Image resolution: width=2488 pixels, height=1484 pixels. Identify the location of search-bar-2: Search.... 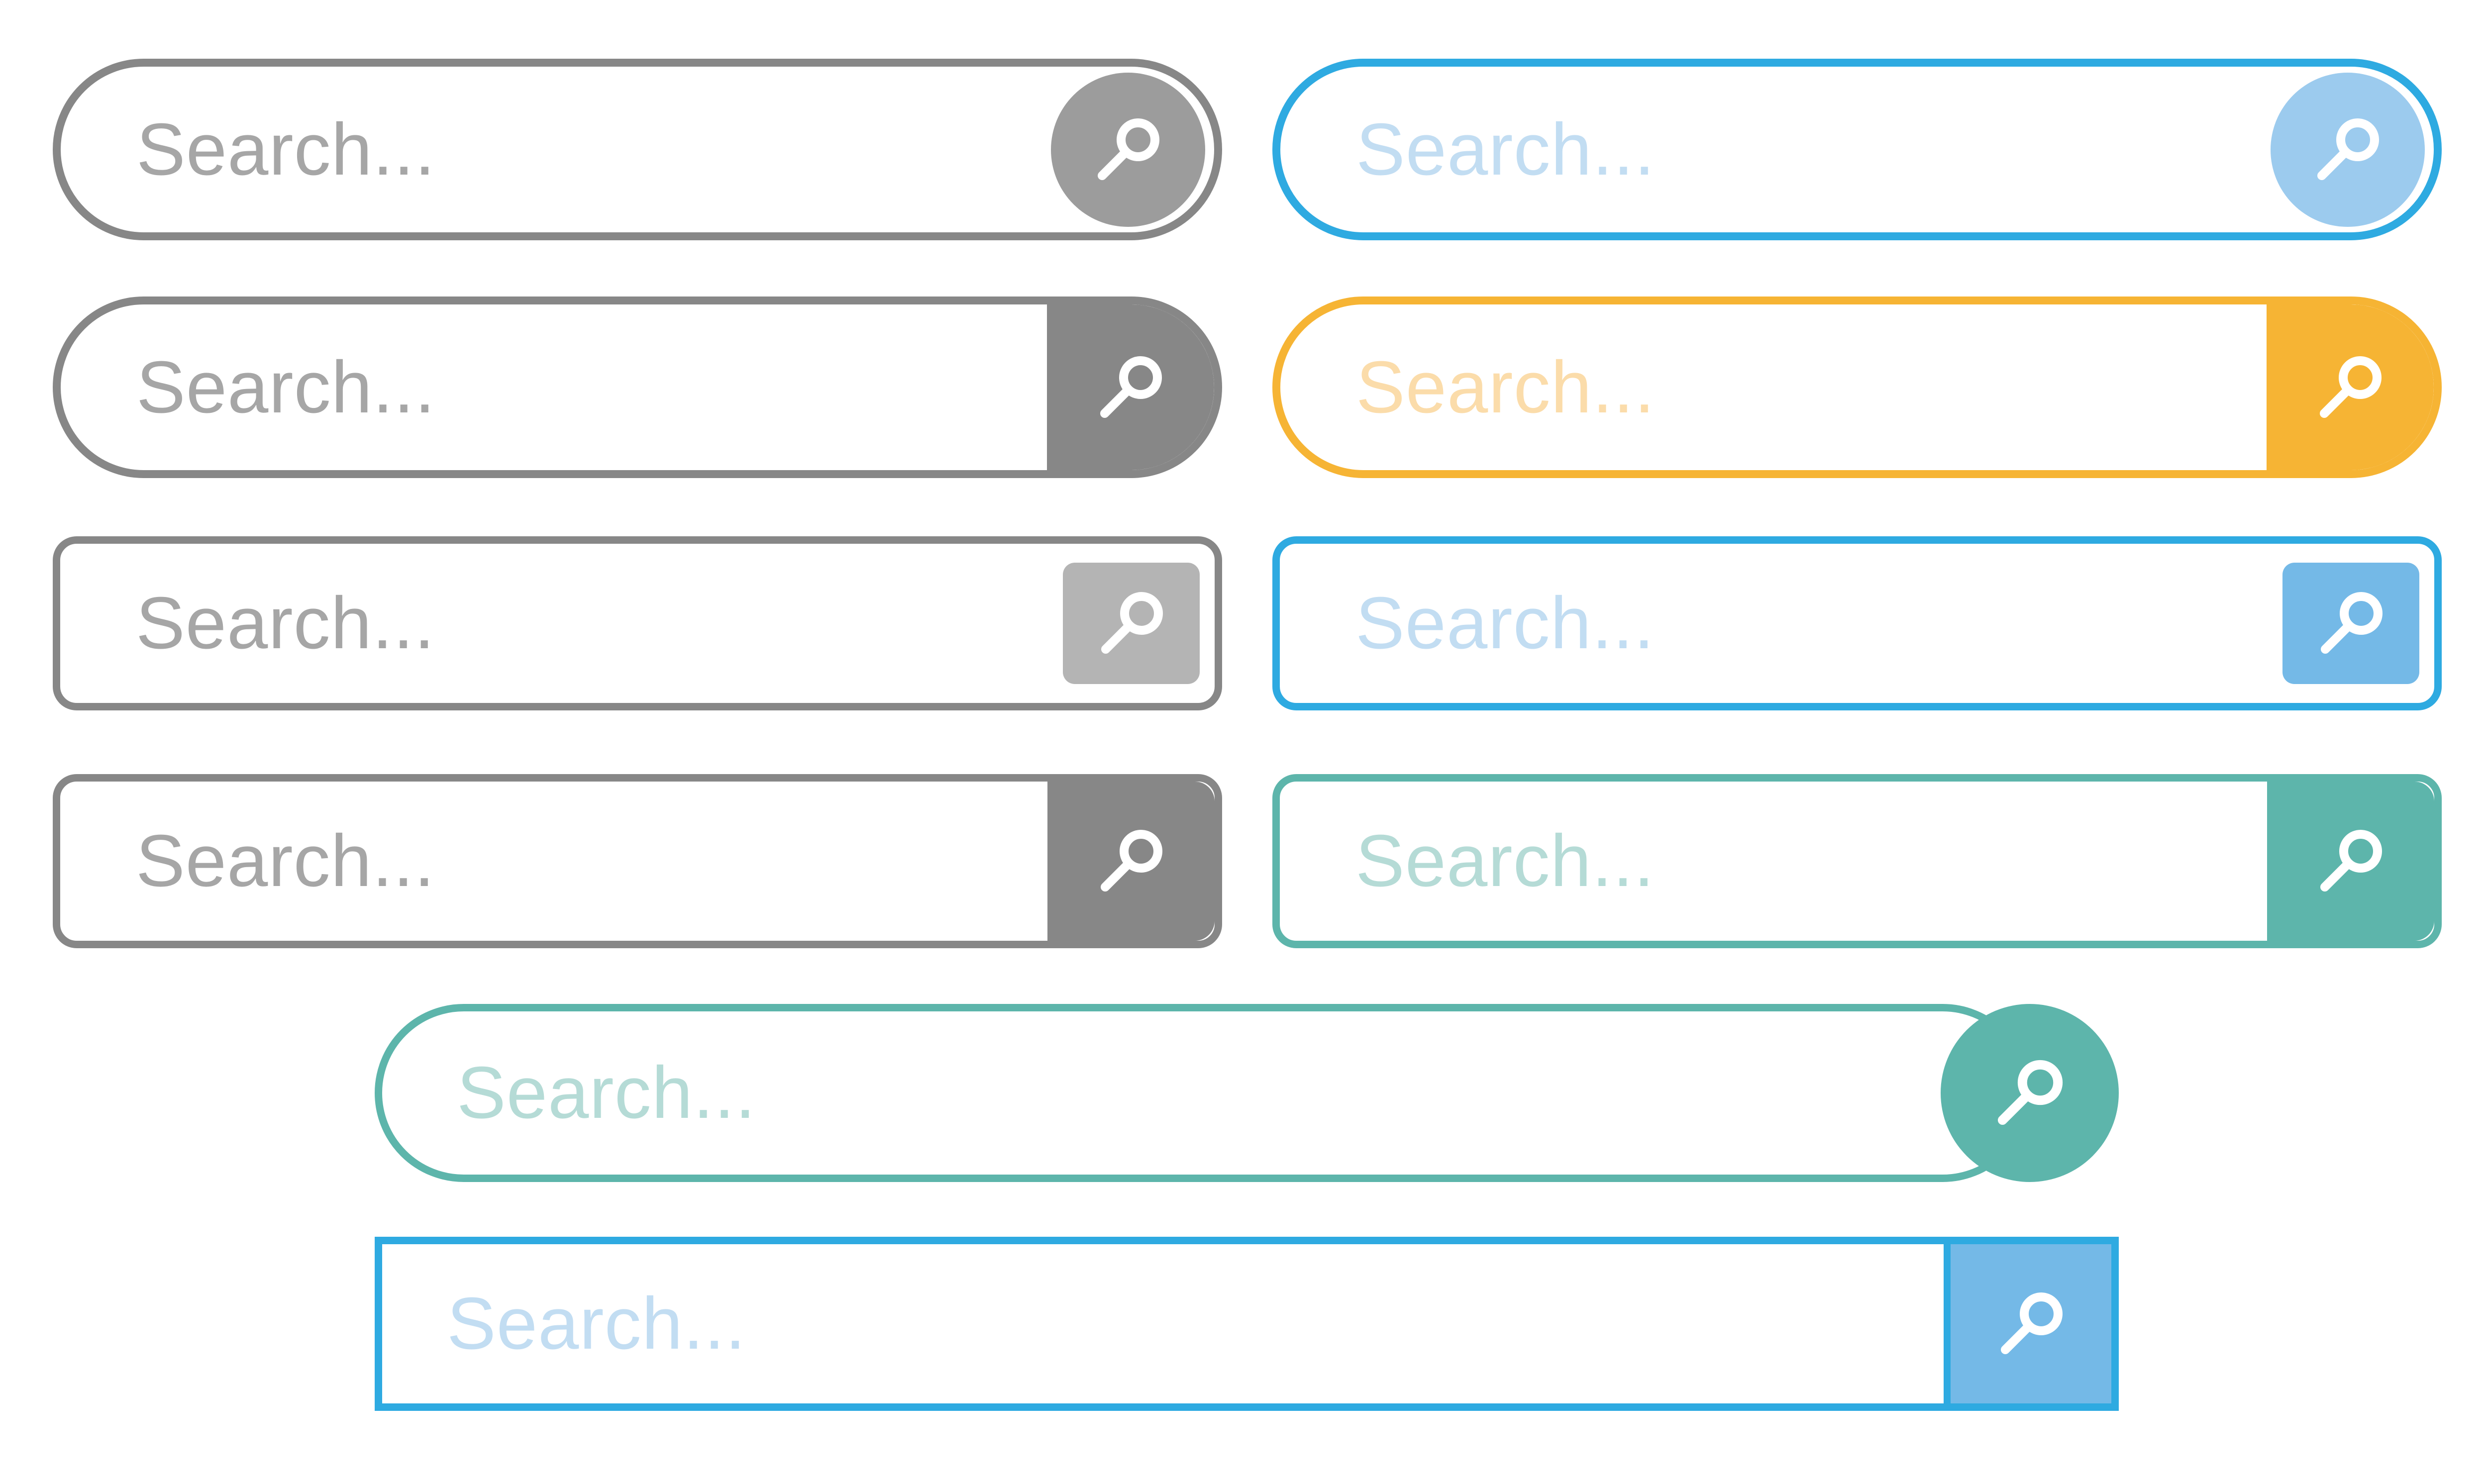
(1857, 150).